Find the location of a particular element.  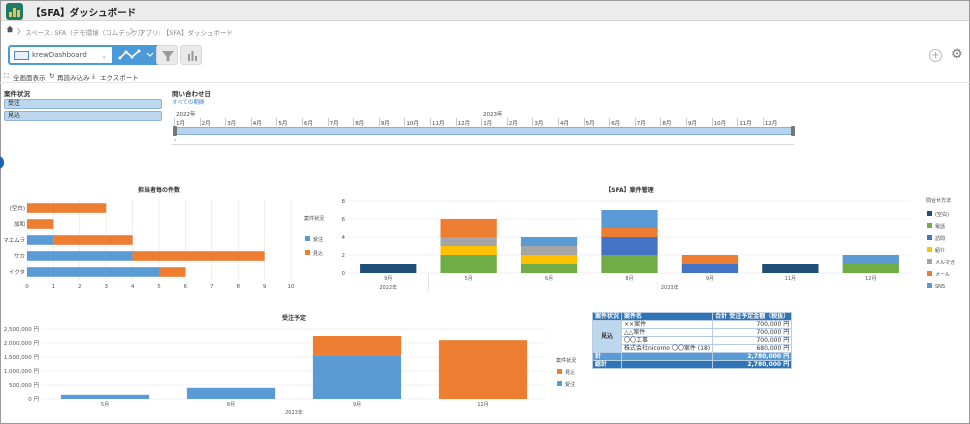

reload-button: 再読み込み is located at coordinates (73, 77).